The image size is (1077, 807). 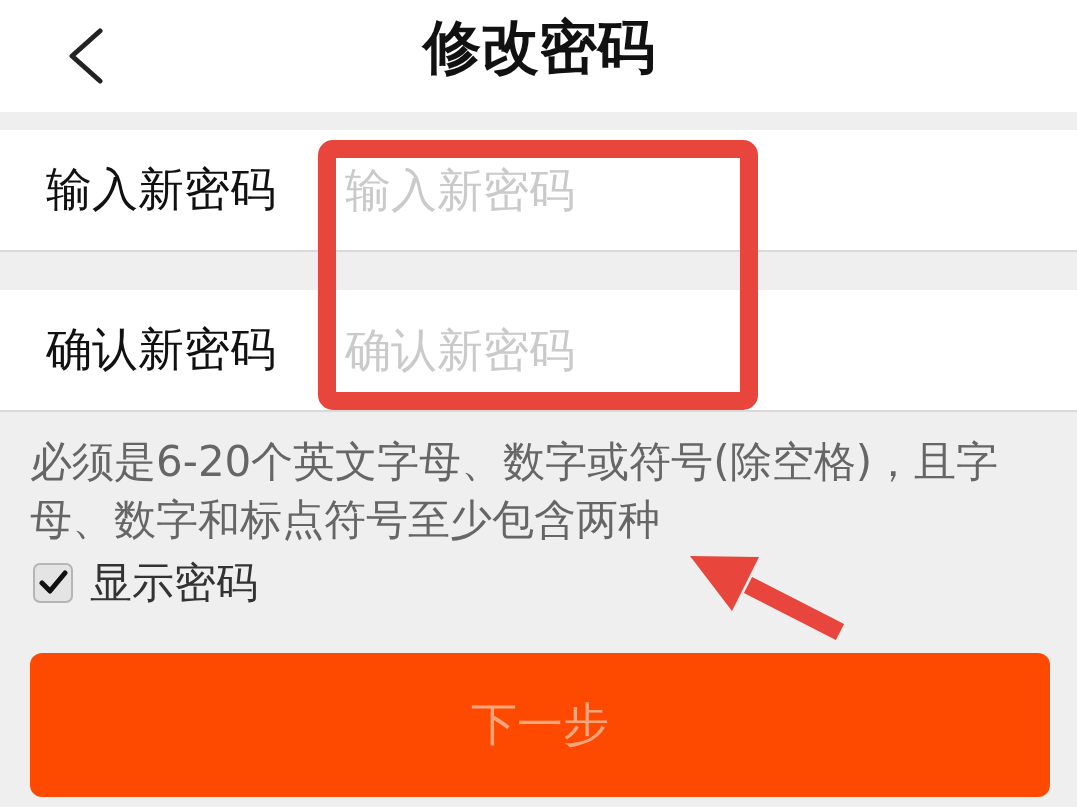 What do you see at coordinates (515, 491) in the screenshot?
I see `password-hint-text: 必须是6-20个英文字母、数字或符号(除空格)，且字母、数字和标点符号至少包含两种` at bounding box center [515, 491].